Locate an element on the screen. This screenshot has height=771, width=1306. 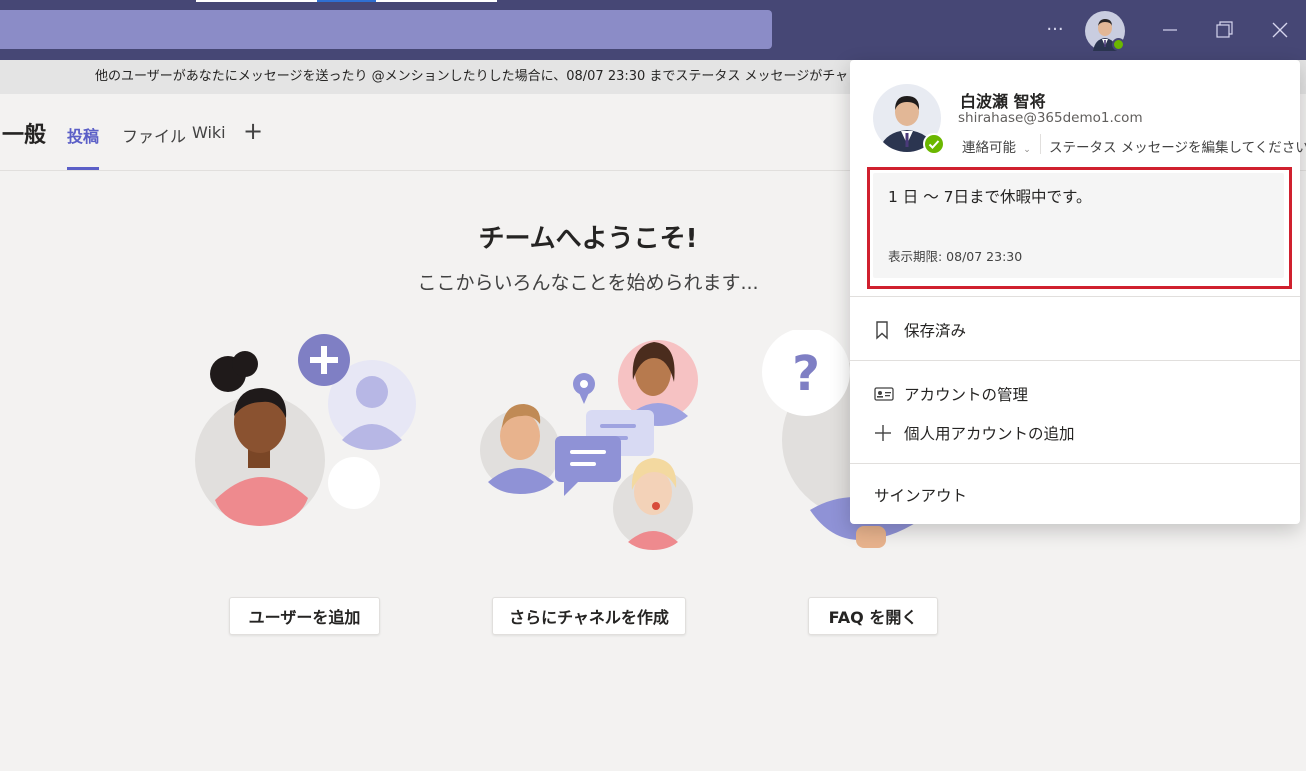
plus-icon is located at coordinates (885, 433).